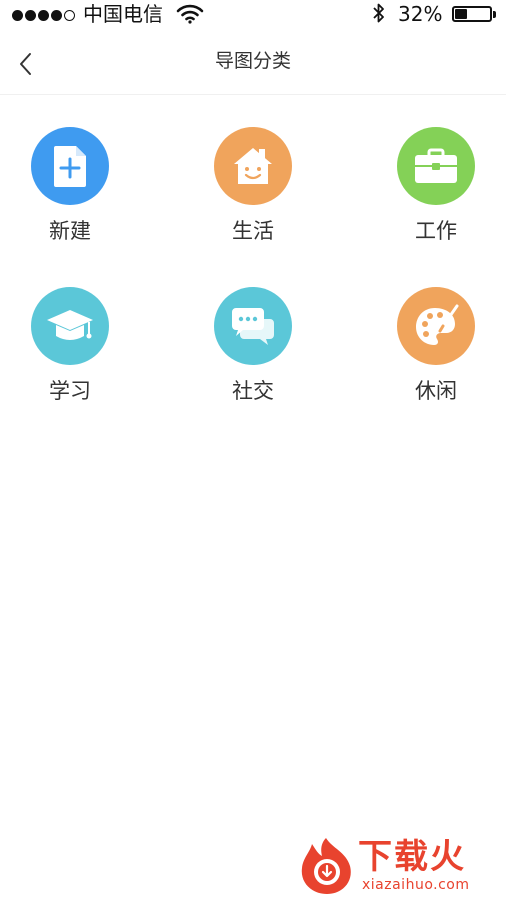 This screenshot has width=506, height=900. What do you see at coordinates (70, 166) in the screenshot?
I see `new-document-icon` at bounding box center [70, 166].